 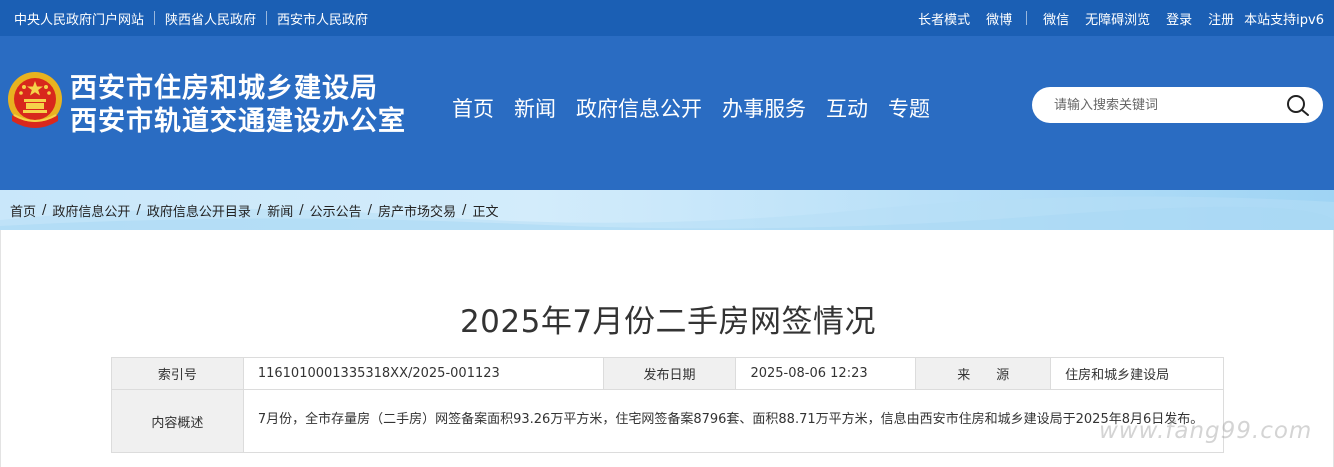 I want to click on link-central-government: 中央人民政府门户网站, so click(x=79, y=18).